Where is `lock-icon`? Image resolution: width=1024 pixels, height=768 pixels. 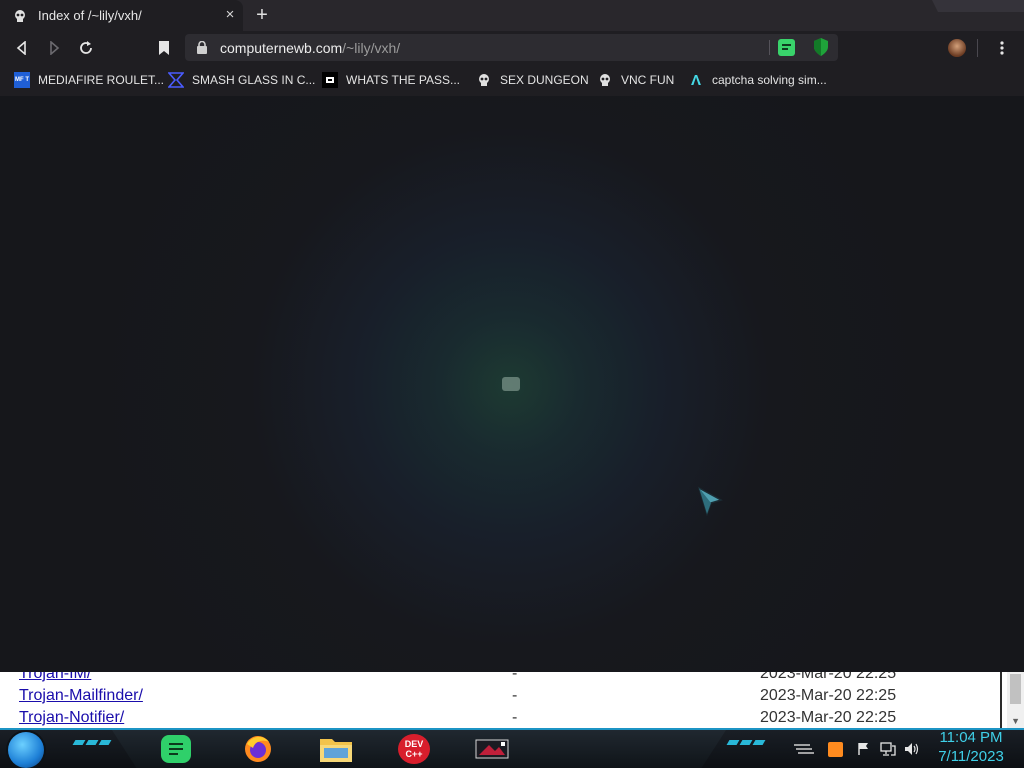
lock-icon is located at coordinates (202, 47).